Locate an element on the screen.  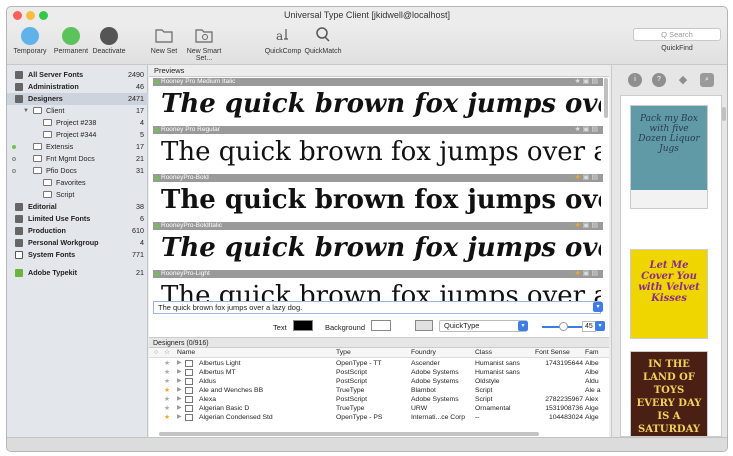
help-icon: ? is located at coordinates (659, 80).